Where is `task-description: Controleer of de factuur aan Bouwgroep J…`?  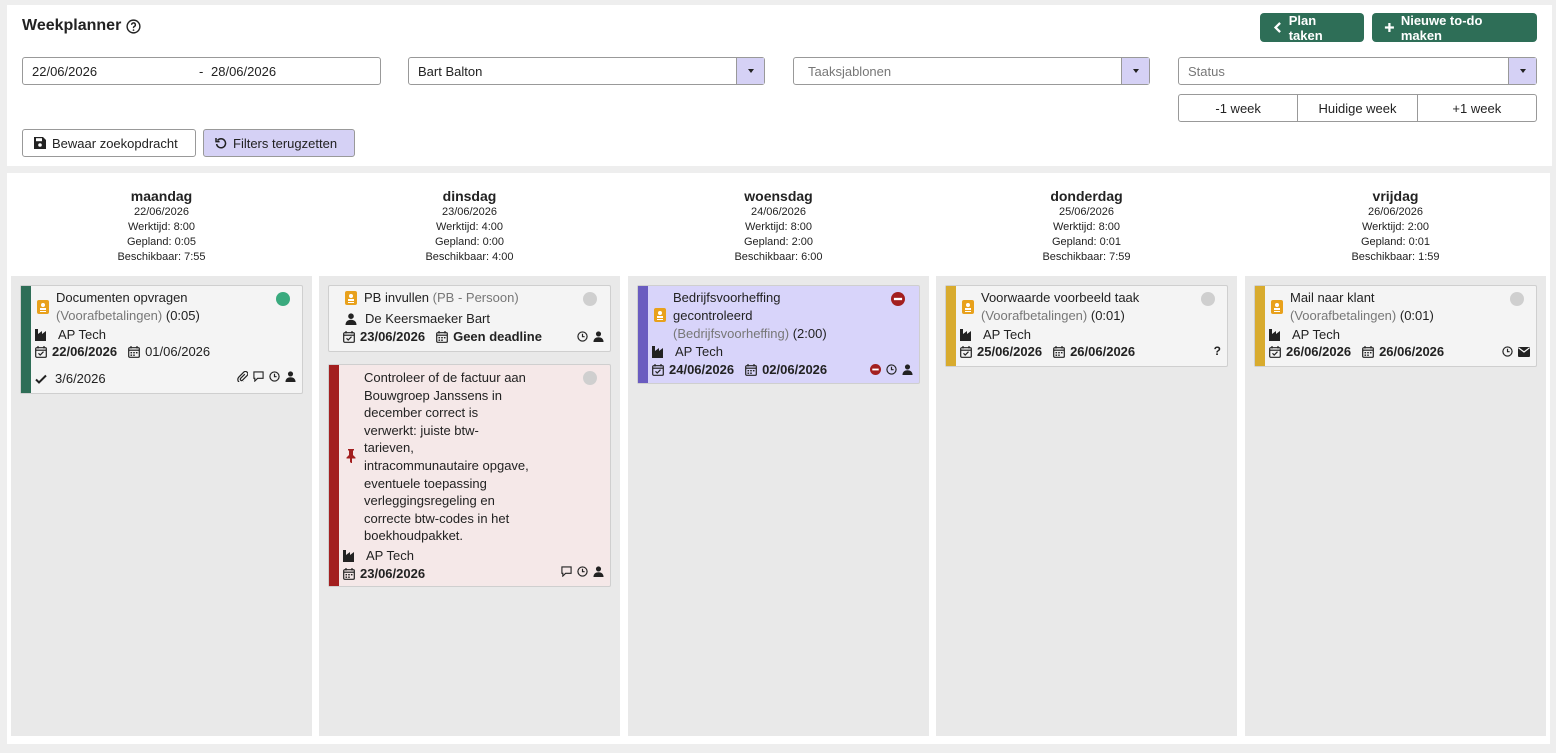 task-description: Controleer of de factuur aan Bouwgroep J… is located at coordinates (446, 457).